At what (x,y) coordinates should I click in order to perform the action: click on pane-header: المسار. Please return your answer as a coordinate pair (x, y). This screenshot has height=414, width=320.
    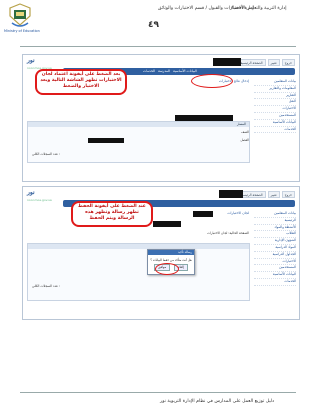
    Looking at the image, I should click on (138, 124).